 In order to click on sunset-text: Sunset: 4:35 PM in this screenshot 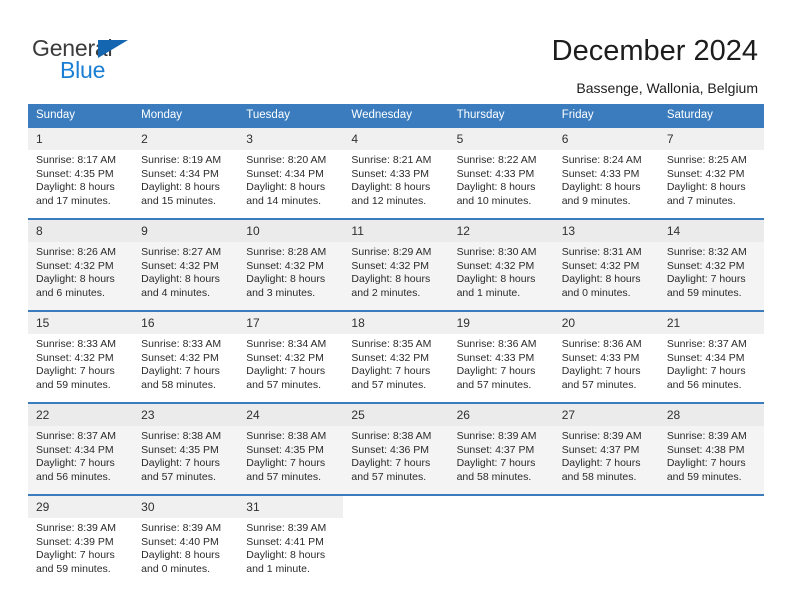, I will do `click(180, 449)`.